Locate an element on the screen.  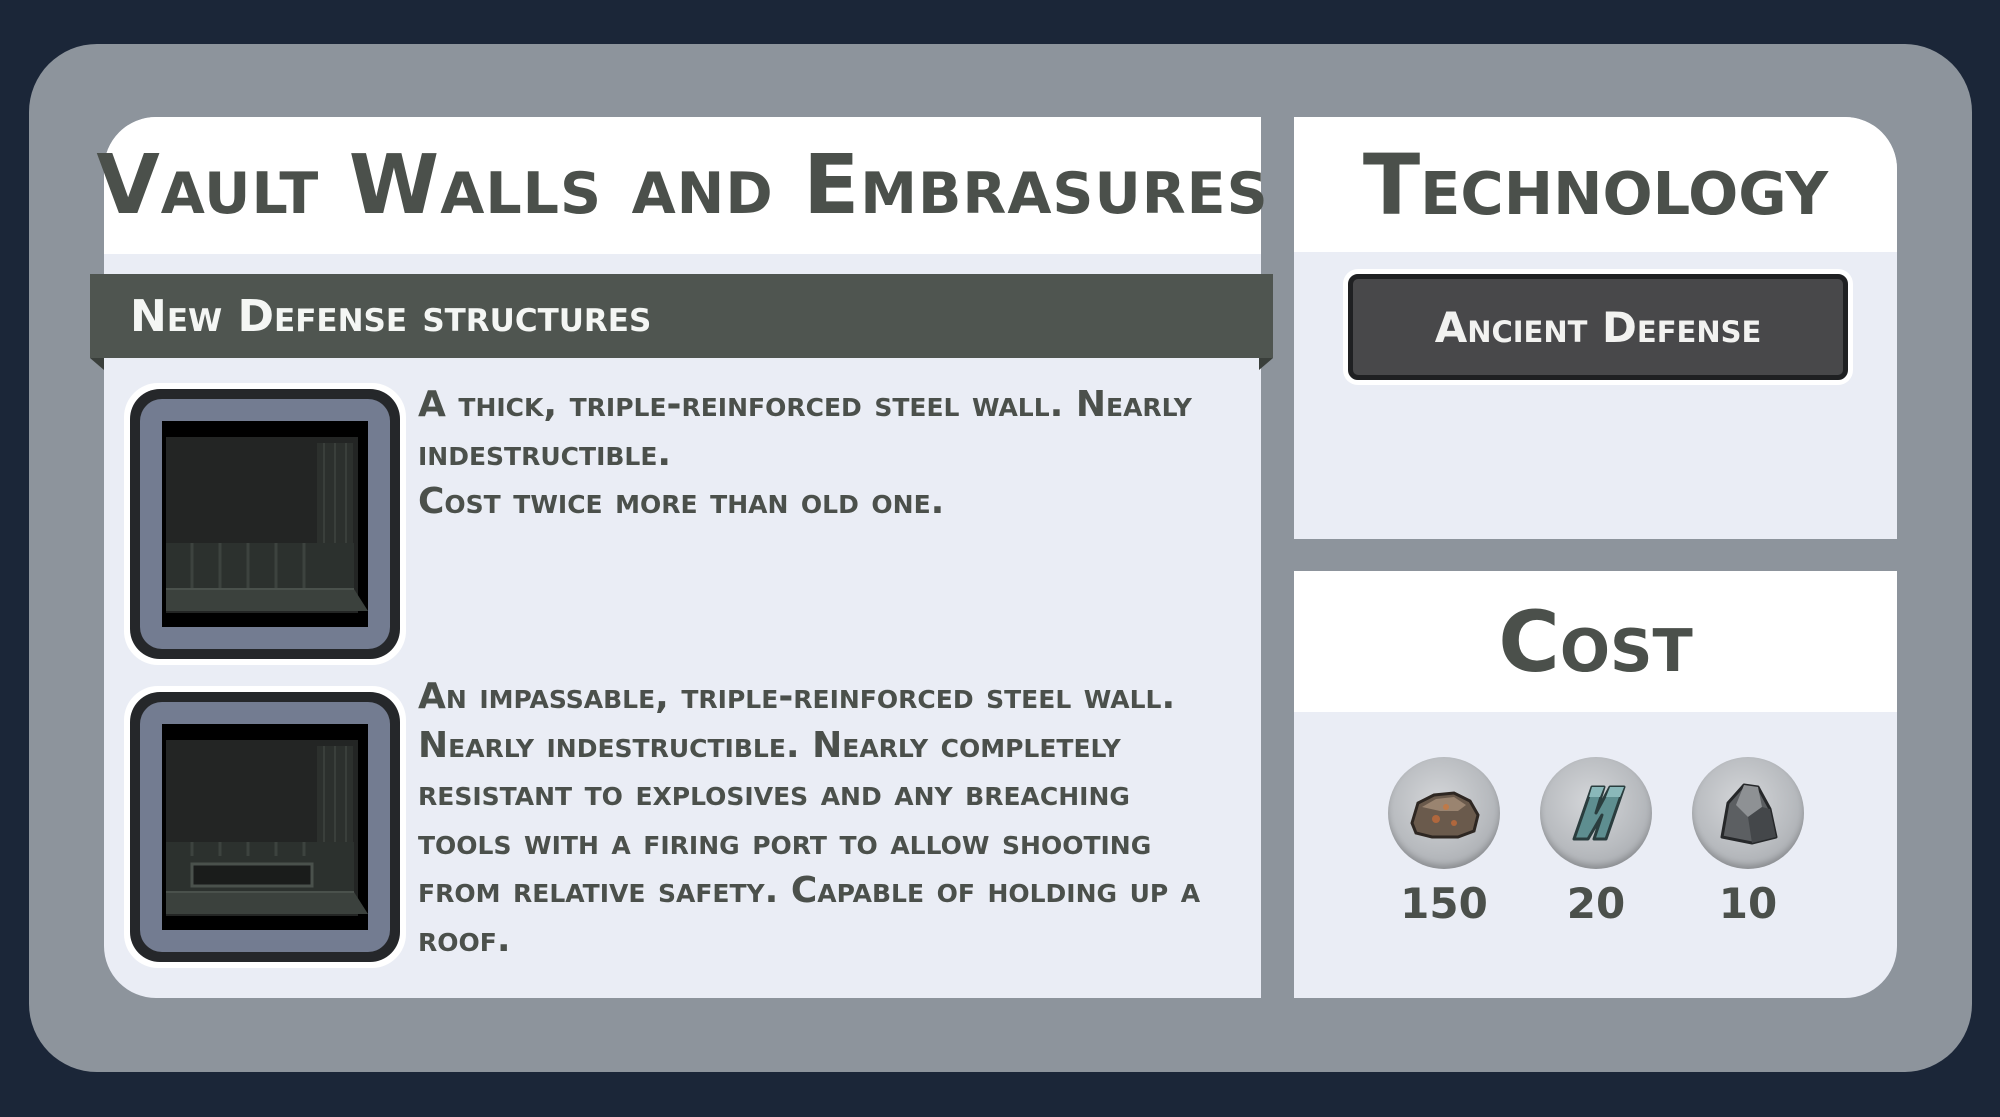
cost-amount: 20 is located at coordinates (1596, 903).